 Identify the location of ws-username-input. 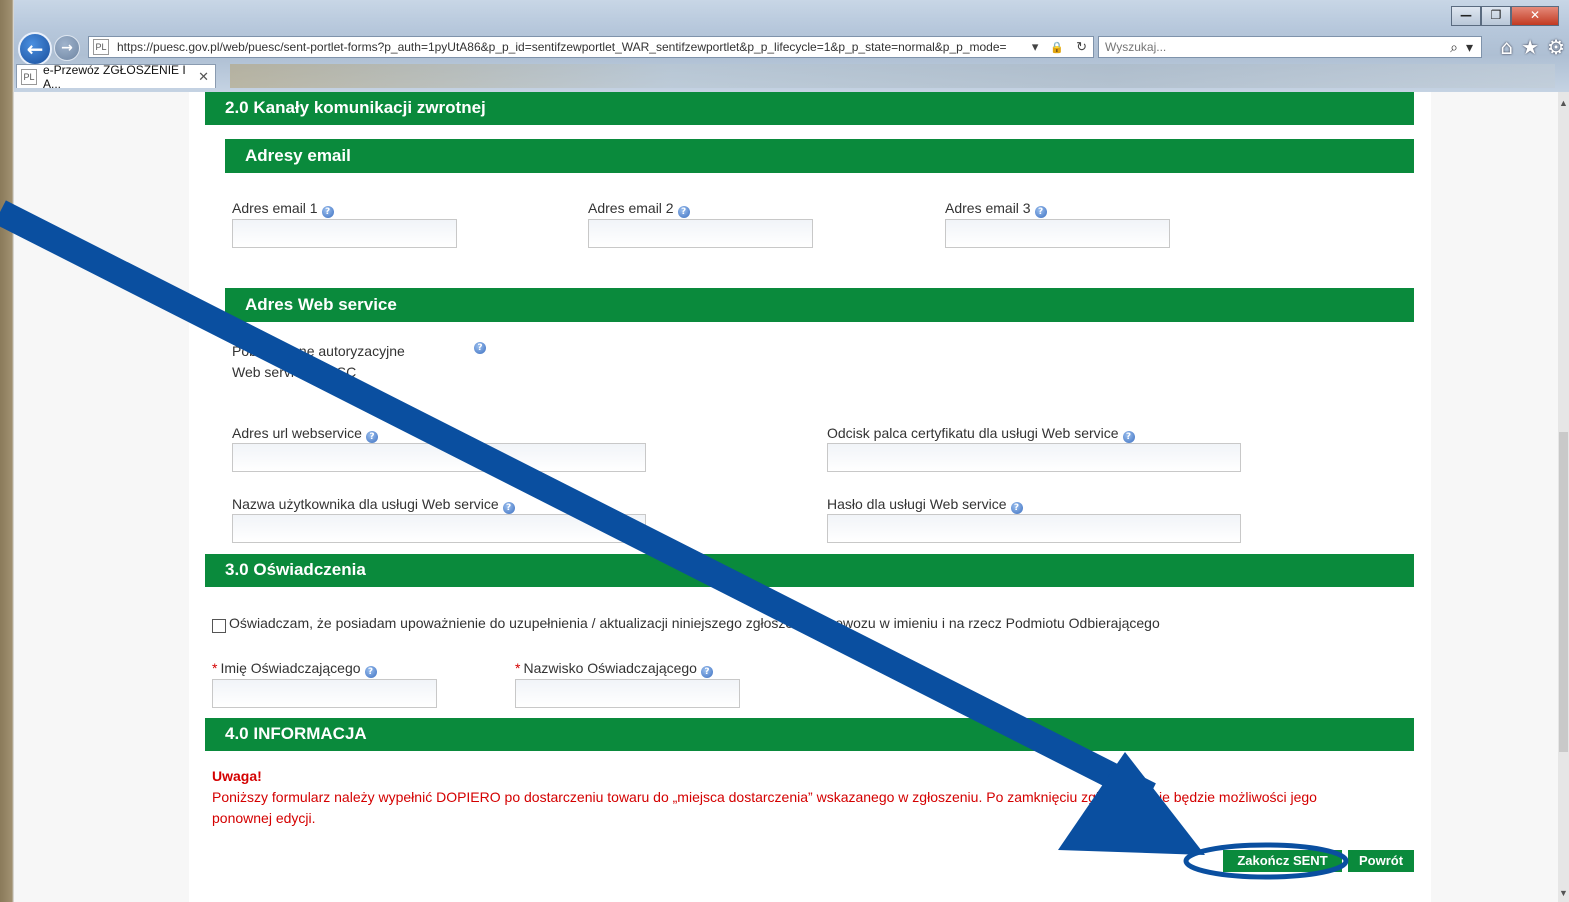
(439, 528).